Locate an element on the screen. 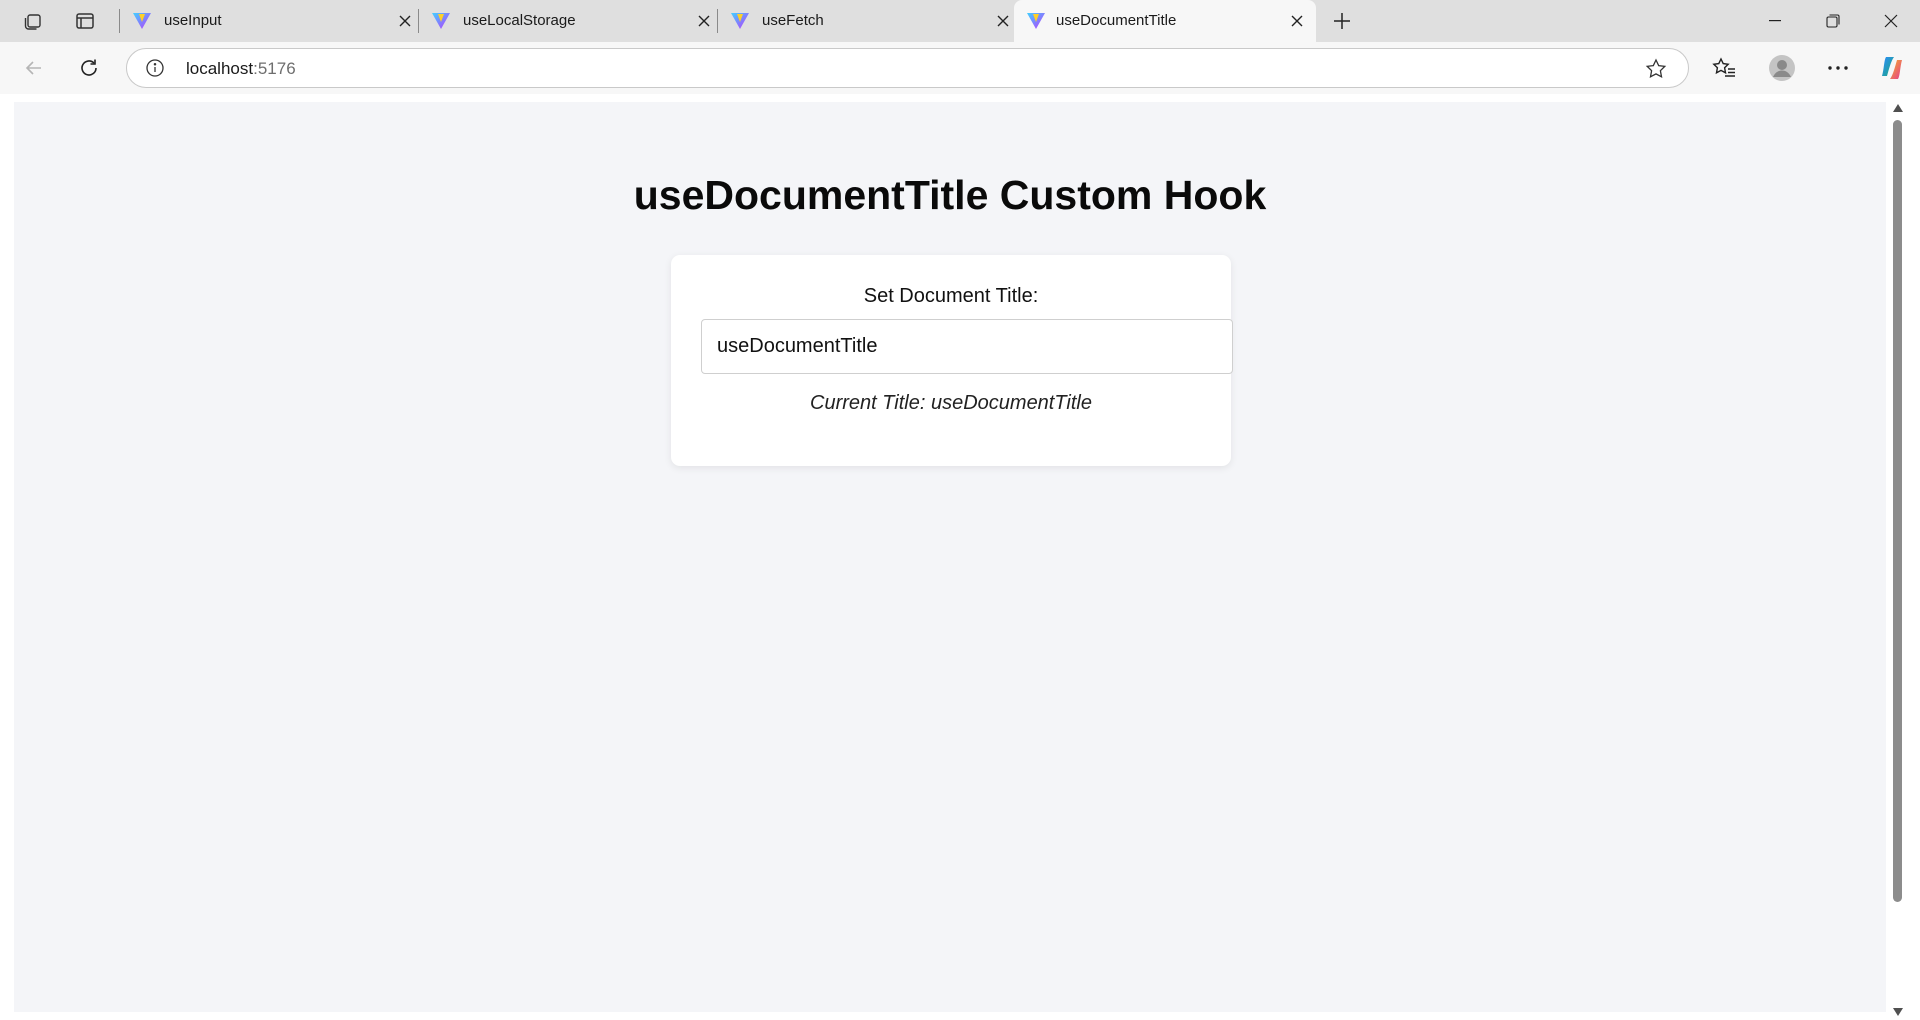 Image resolution: width=1920 pixels, height=1020 pixels. restore-icon is located at coordinates (1833, 21).